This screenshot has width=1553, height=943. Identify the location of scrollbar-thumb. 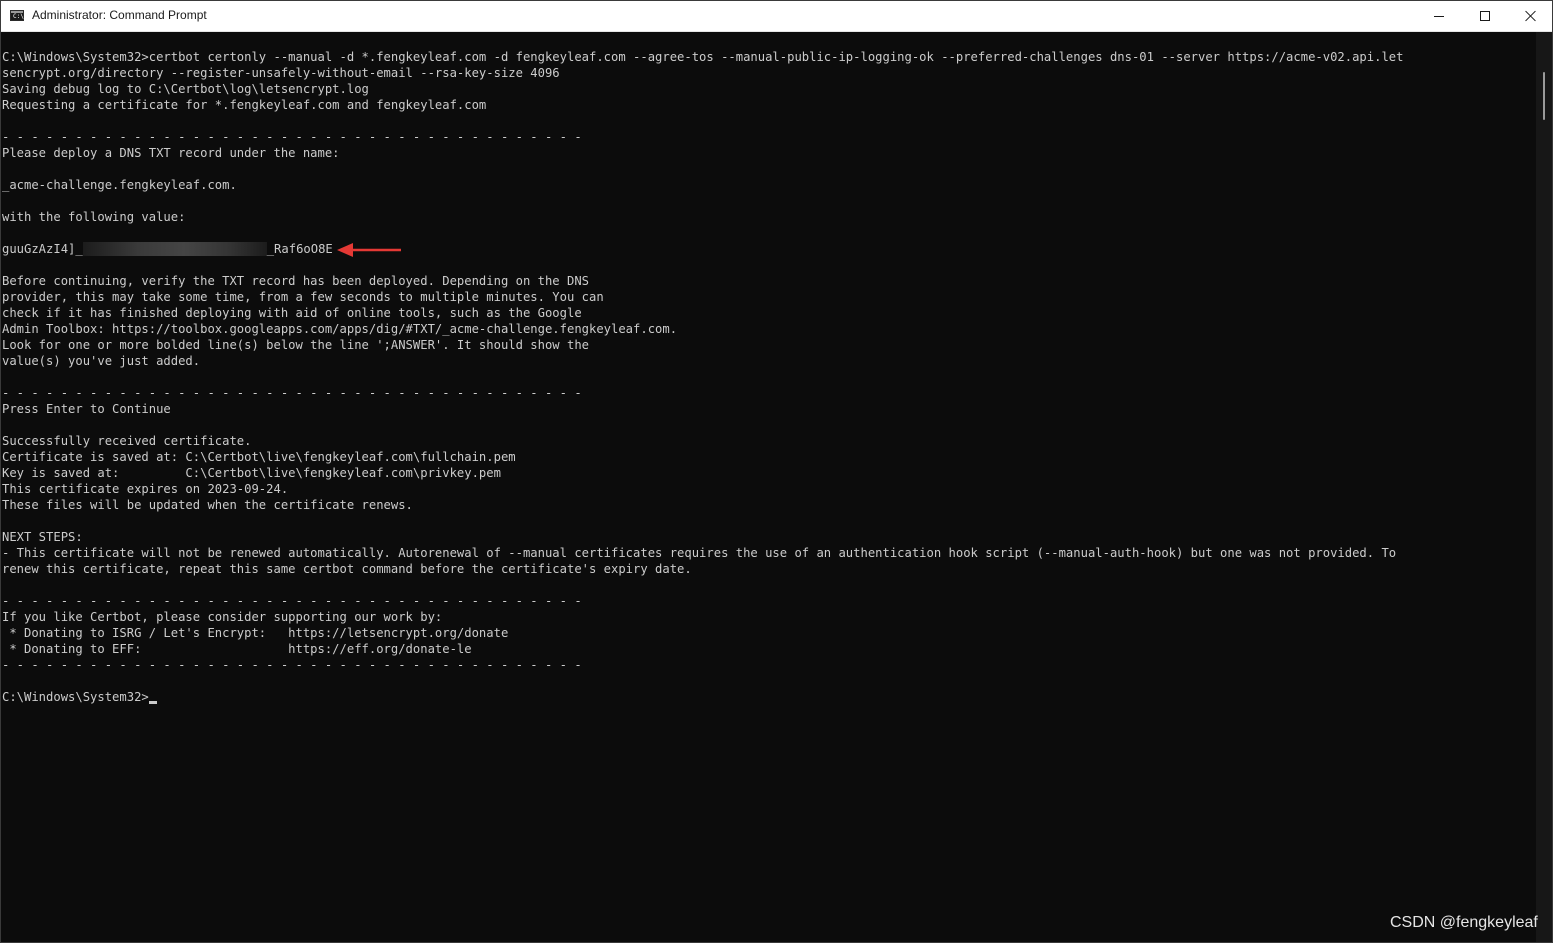
(1544, 96).